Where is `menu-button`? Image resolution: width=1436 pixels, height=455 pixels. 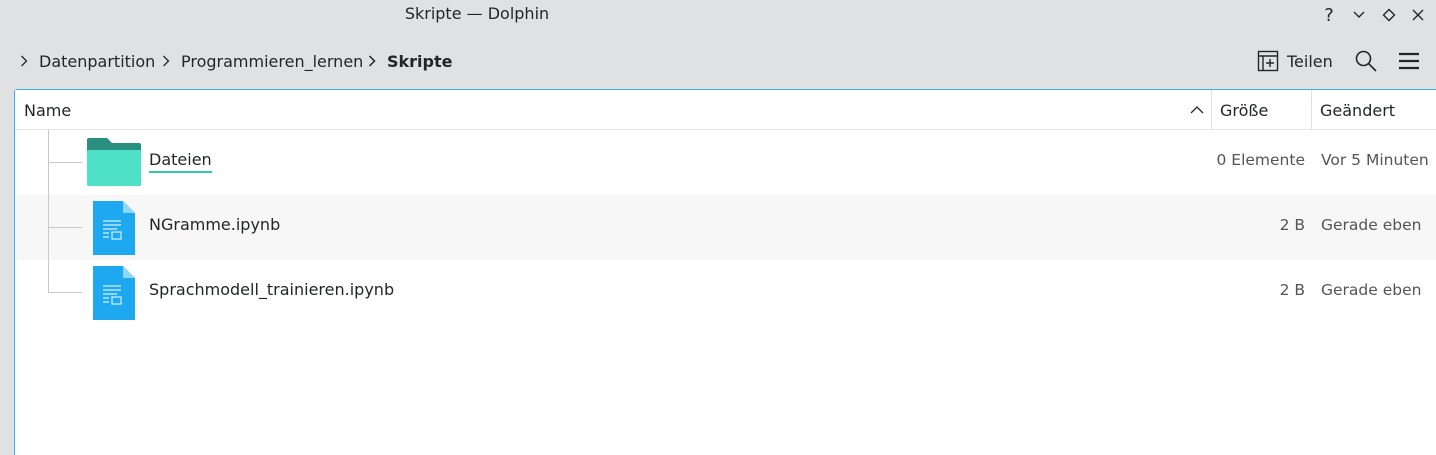 menu-button is located at coordinates (1409, 61).